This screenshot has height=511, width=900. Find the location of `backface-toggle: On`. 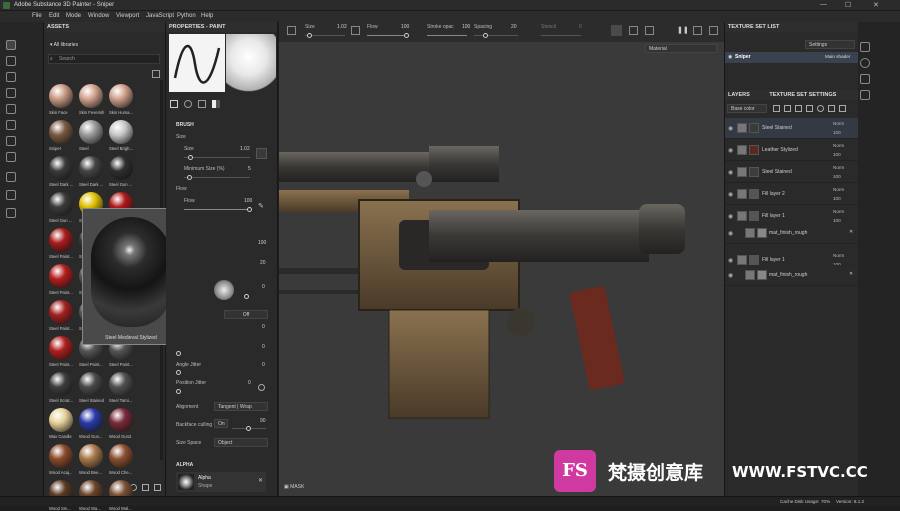

backface-toggle: On is located at coordinates (221, 423).